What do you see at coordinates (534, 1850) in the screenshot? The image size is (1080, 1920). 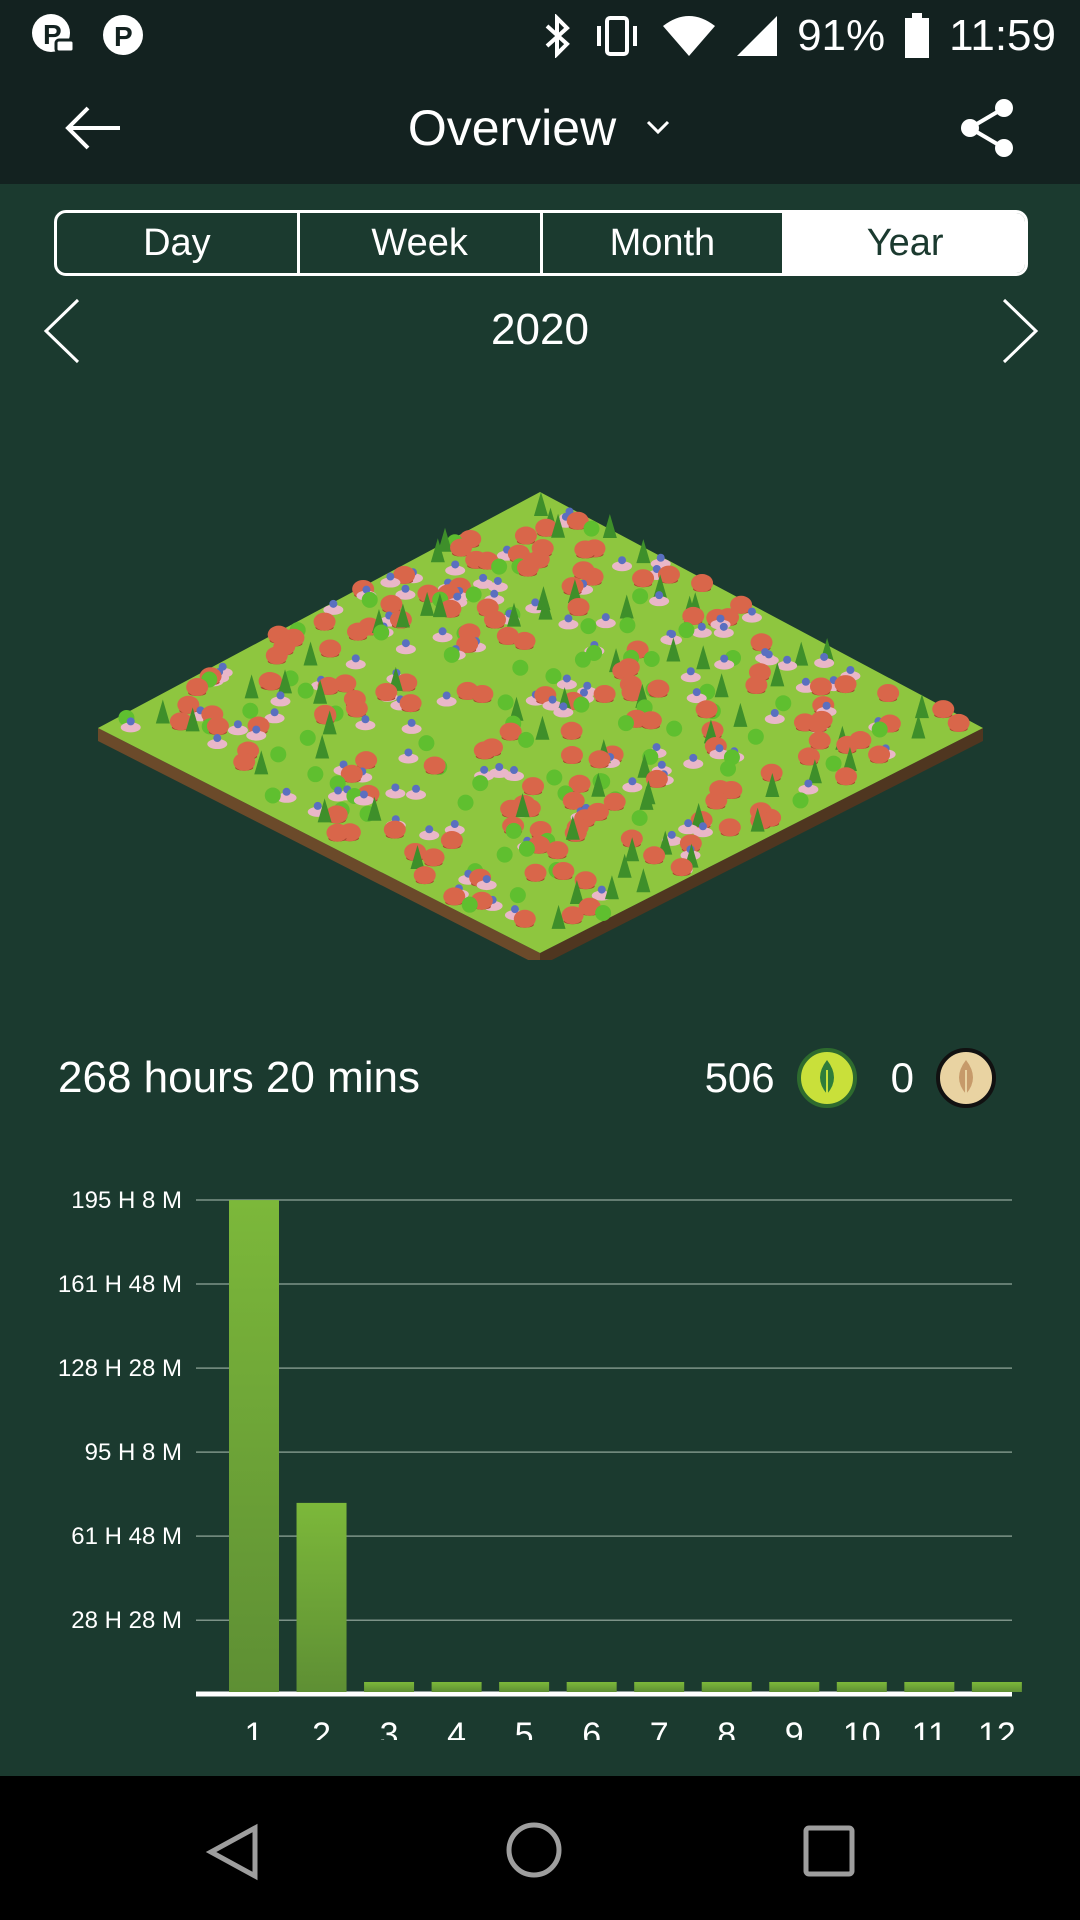 I see `home-circle-icon` at bounding box center [534, 1850].